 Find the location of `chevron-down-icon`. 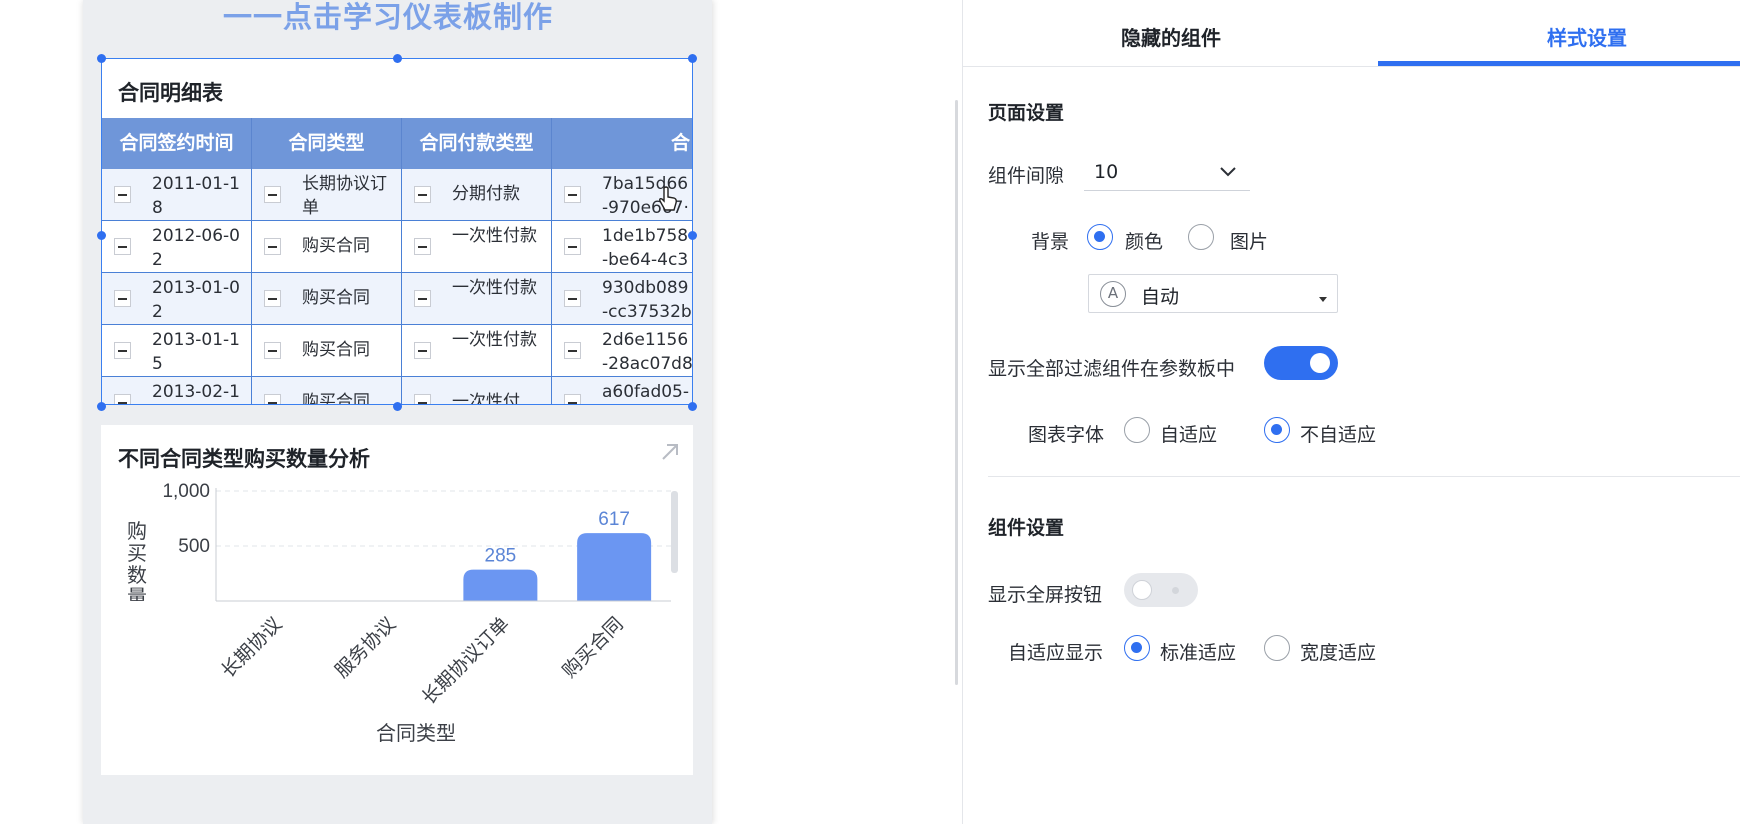

chevron-down-icon is located at coordinates (1228, 171).